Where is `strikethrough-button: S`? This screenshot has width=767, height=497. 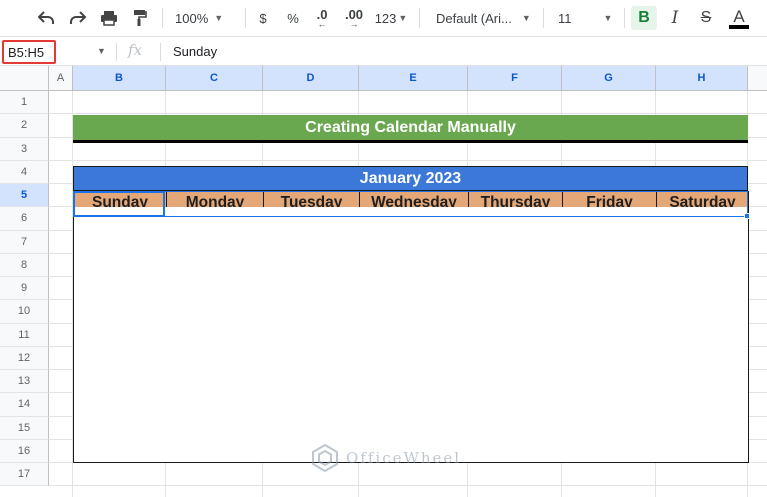
strikethrough-button: S is located at coordinates (706, 18).